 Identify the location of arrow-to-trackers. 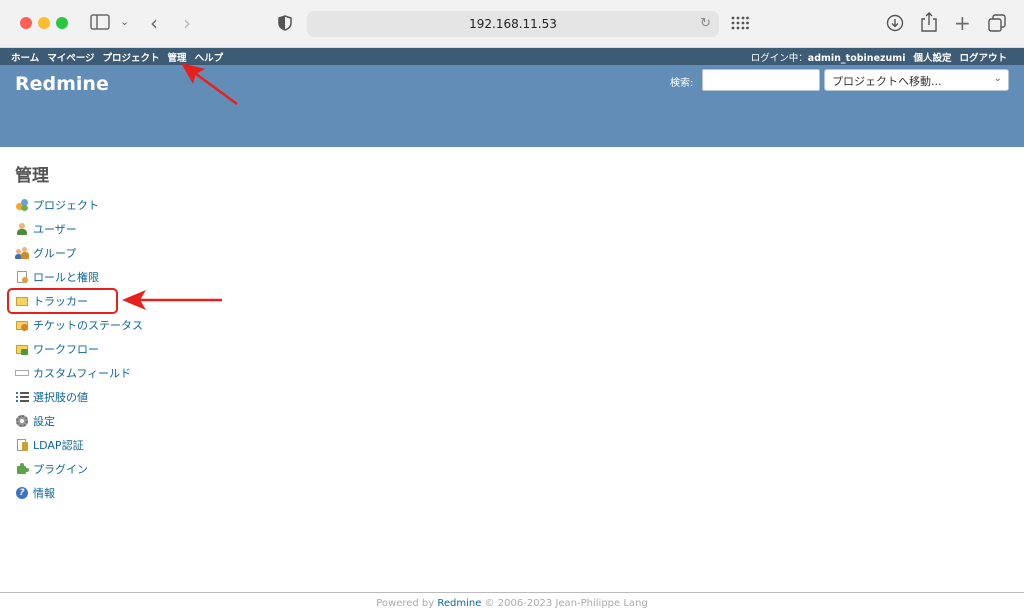
(172, 300).